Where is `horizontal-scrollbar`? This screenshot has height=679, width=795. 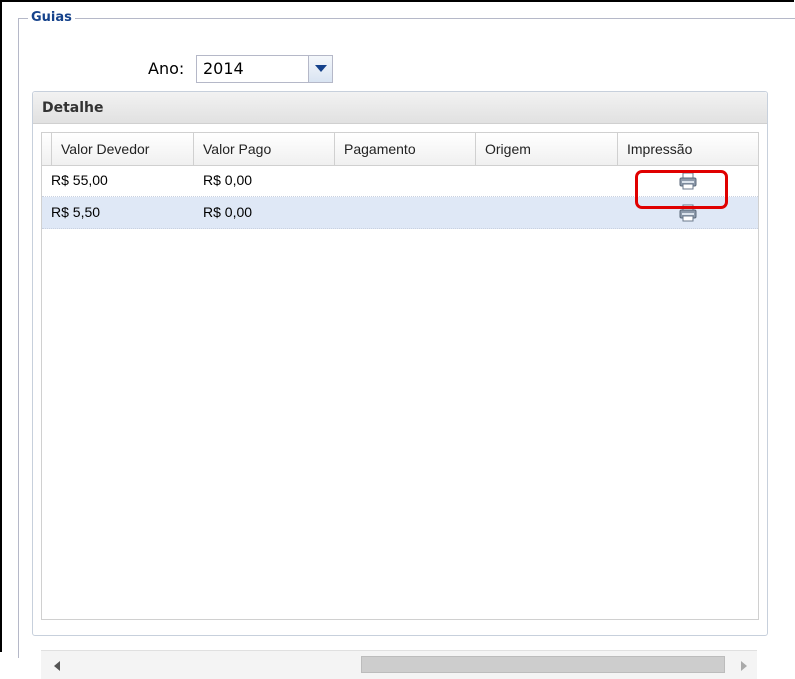 horizontal-scrollbar is located at coordinates (399, 664).